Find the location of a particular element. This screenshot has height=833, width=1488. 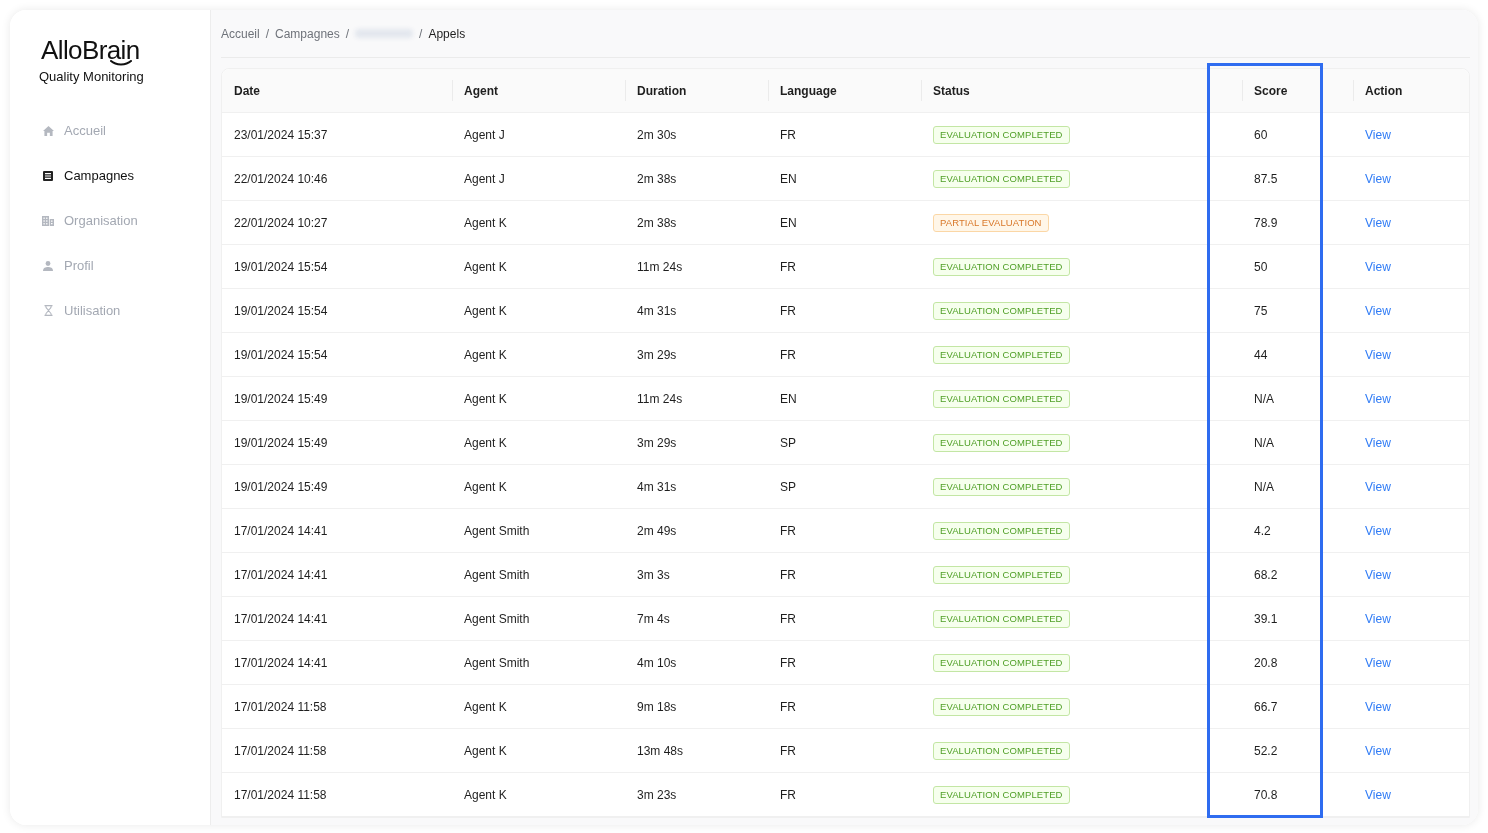

agent-name: Agent J is located at coordinates (484, 135).